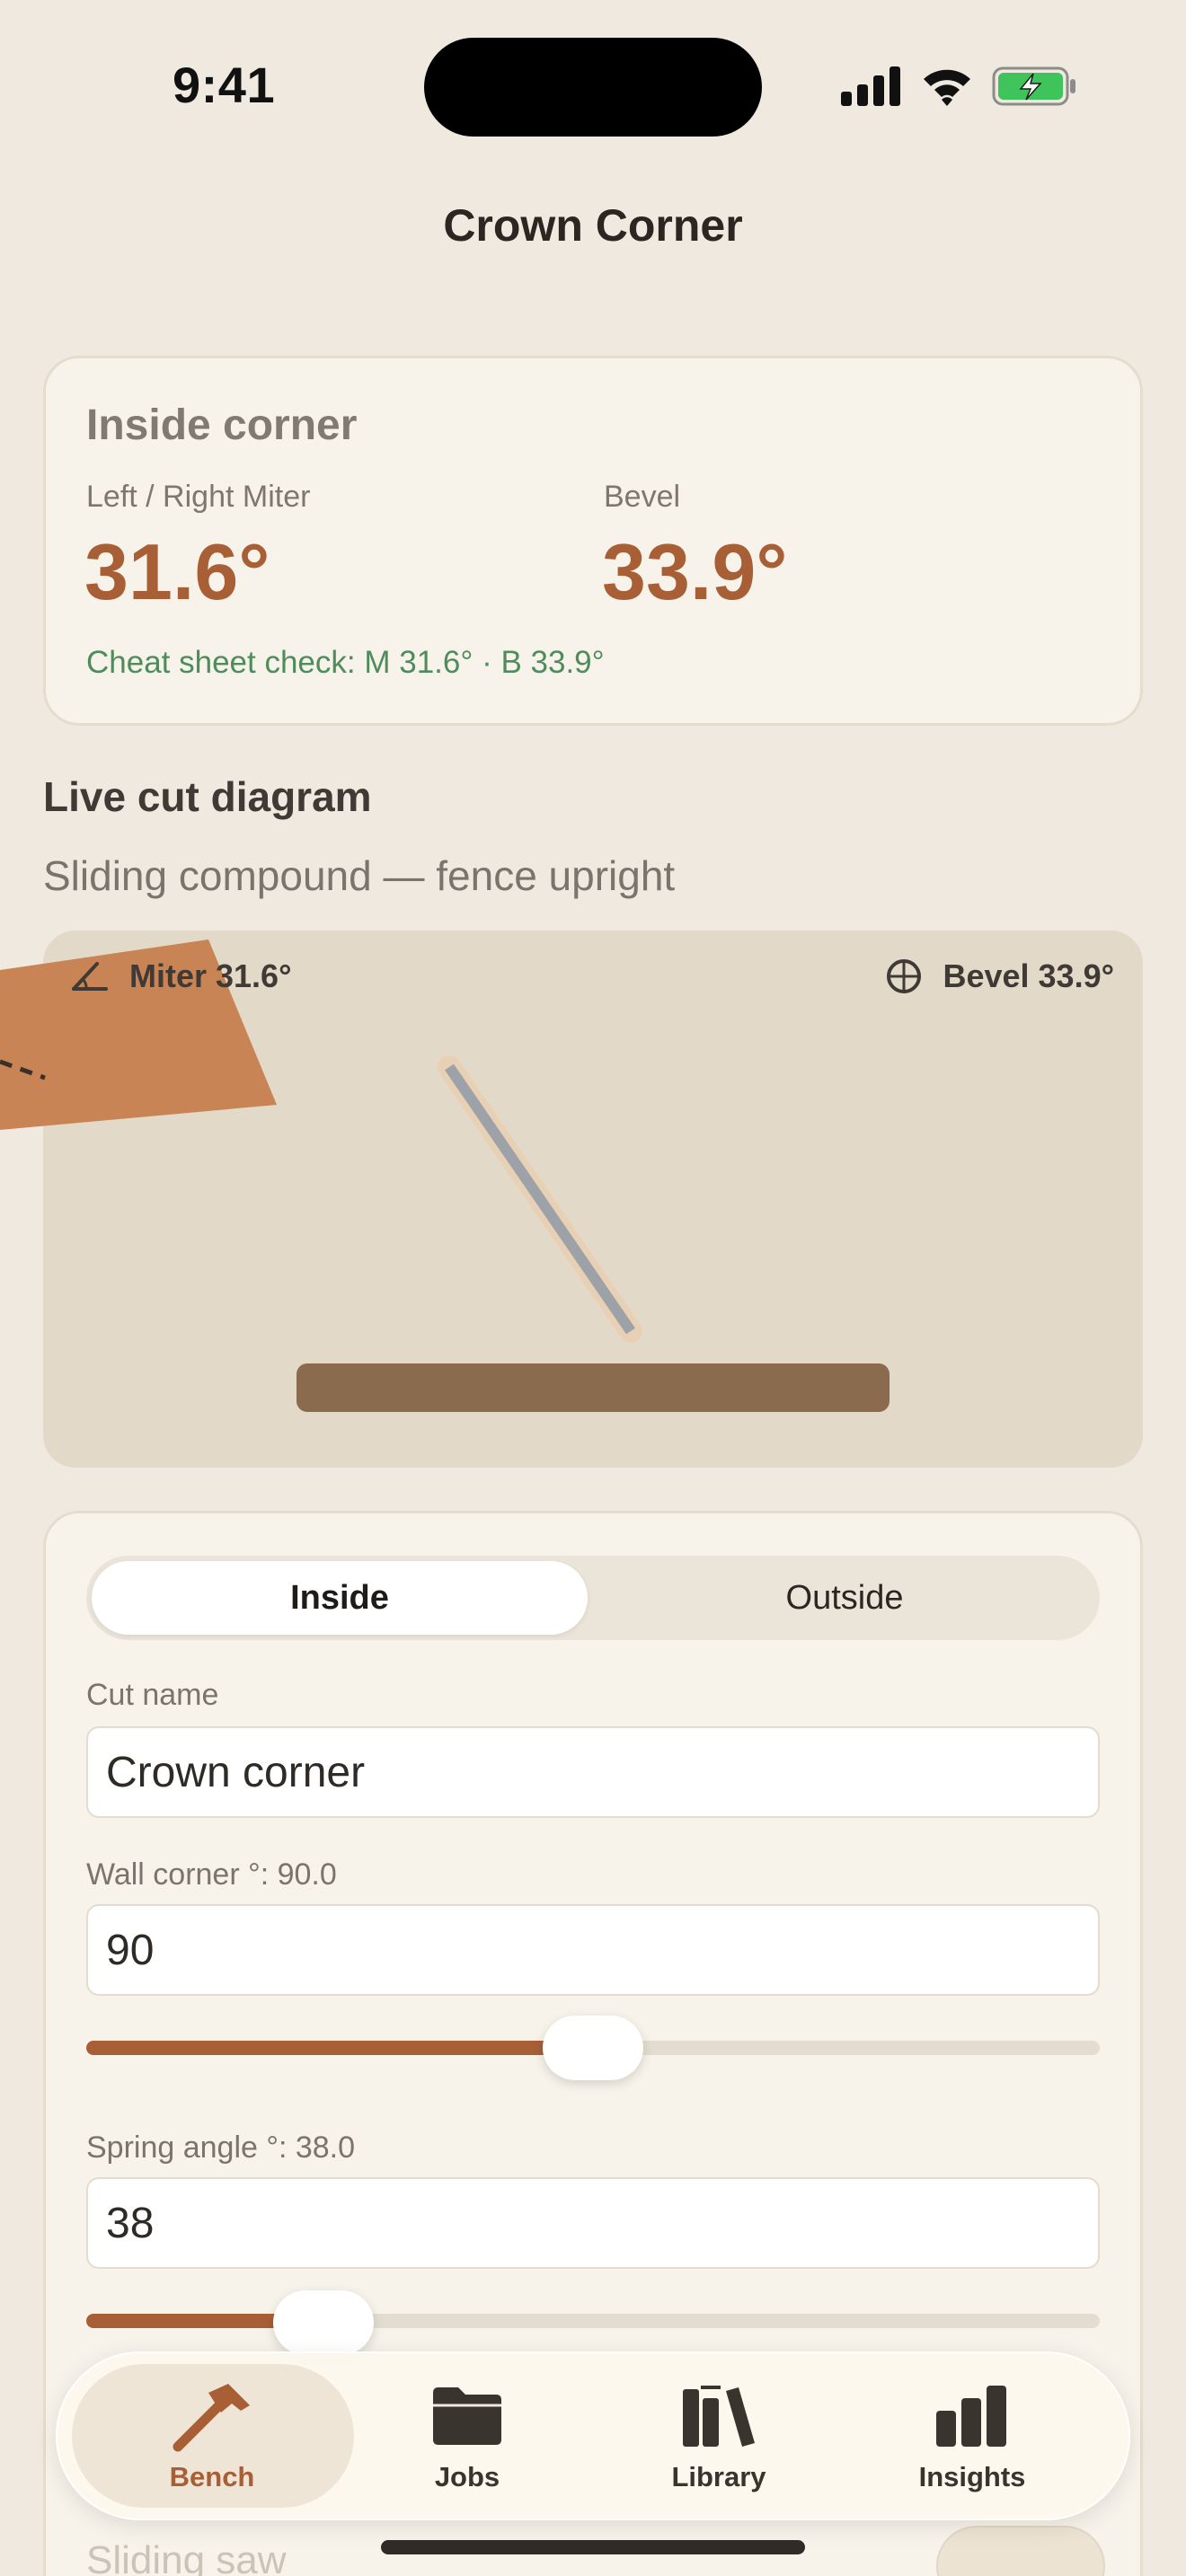 Image resolution: width=1186 pixels, height=2576 pixels. I want to click on saw-blade-line, so click(540, 1199).